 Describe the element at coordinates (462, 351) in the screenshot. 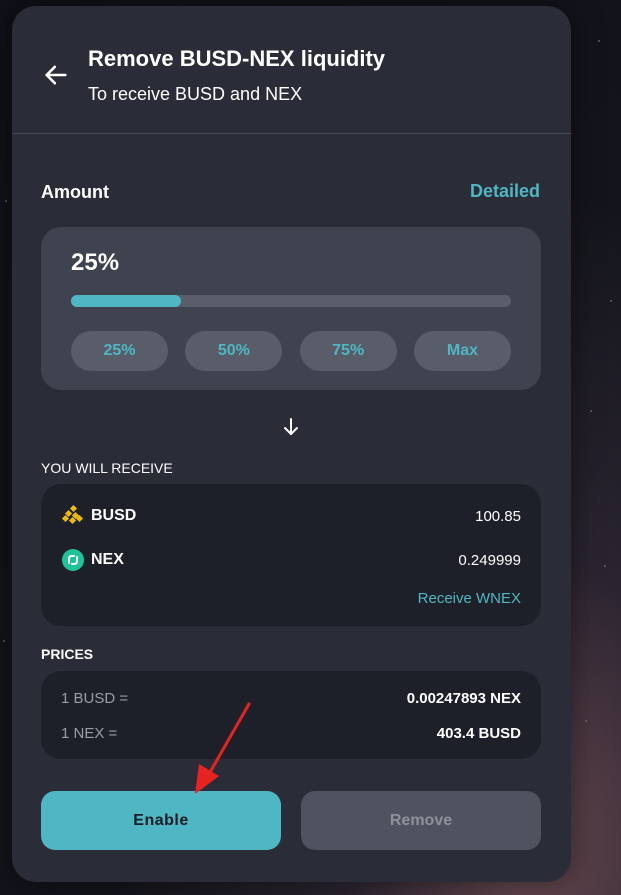

I see `preset-max-button: Max` at that location.